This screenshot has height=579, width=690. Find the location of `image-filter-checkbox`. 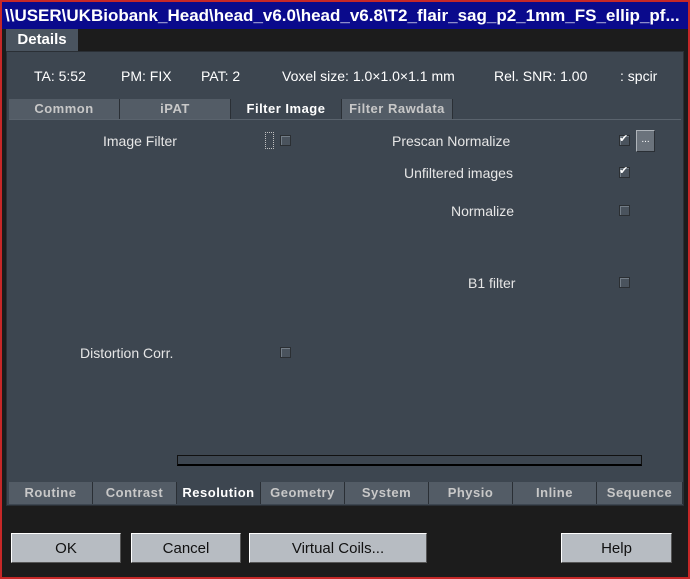

image-filter-checkbox is located at coordinates (285, 140).